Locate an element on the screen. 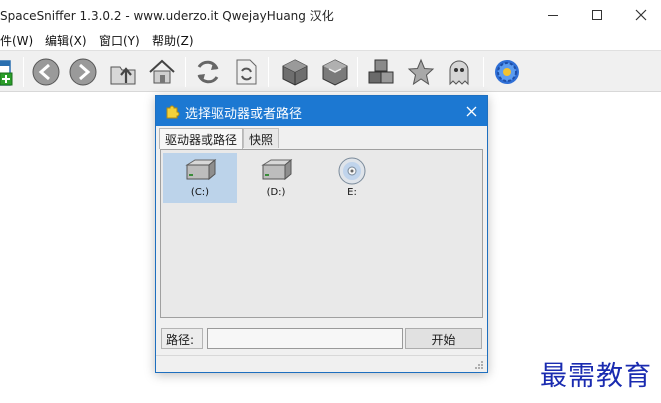  menu-help: 帮助(Z) is located at coordinates (173, 40).